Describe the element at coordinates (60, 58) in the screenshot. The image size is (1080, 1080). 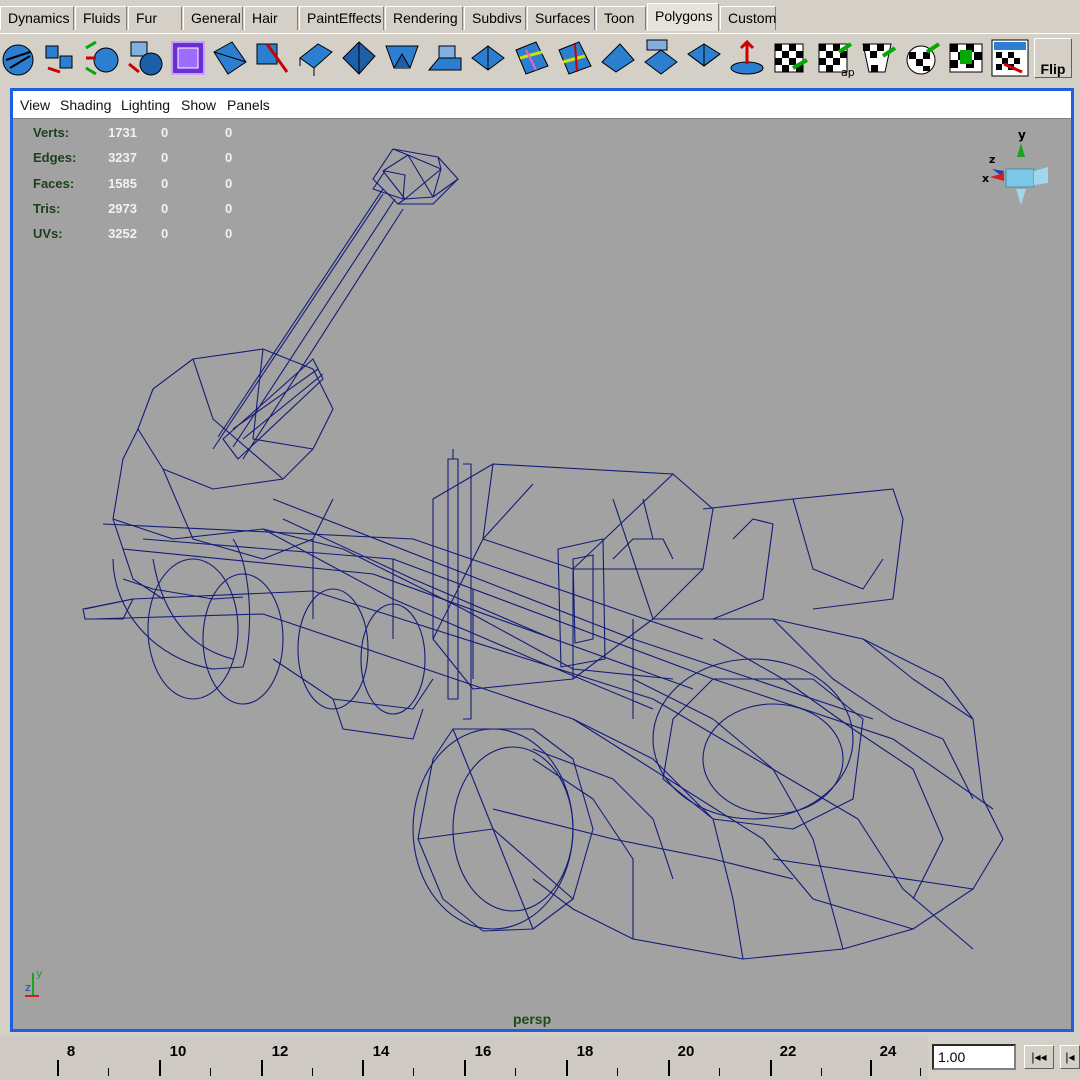
I see `poly-cube-icon` at that location.